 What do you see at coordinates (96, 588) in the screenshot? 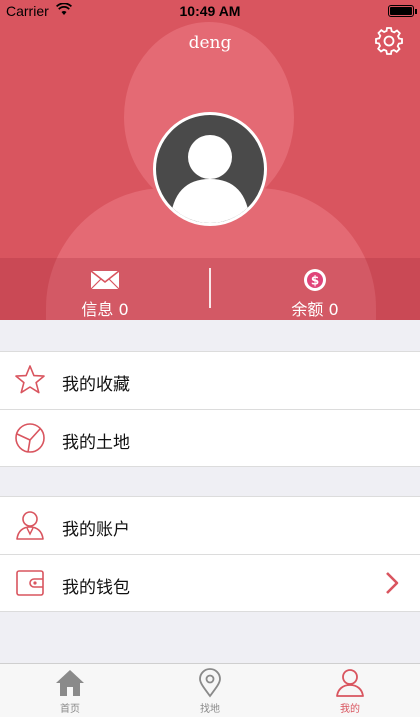
I see `menu-label-wallet: 我的钱包` at bounding box center [96, 588].